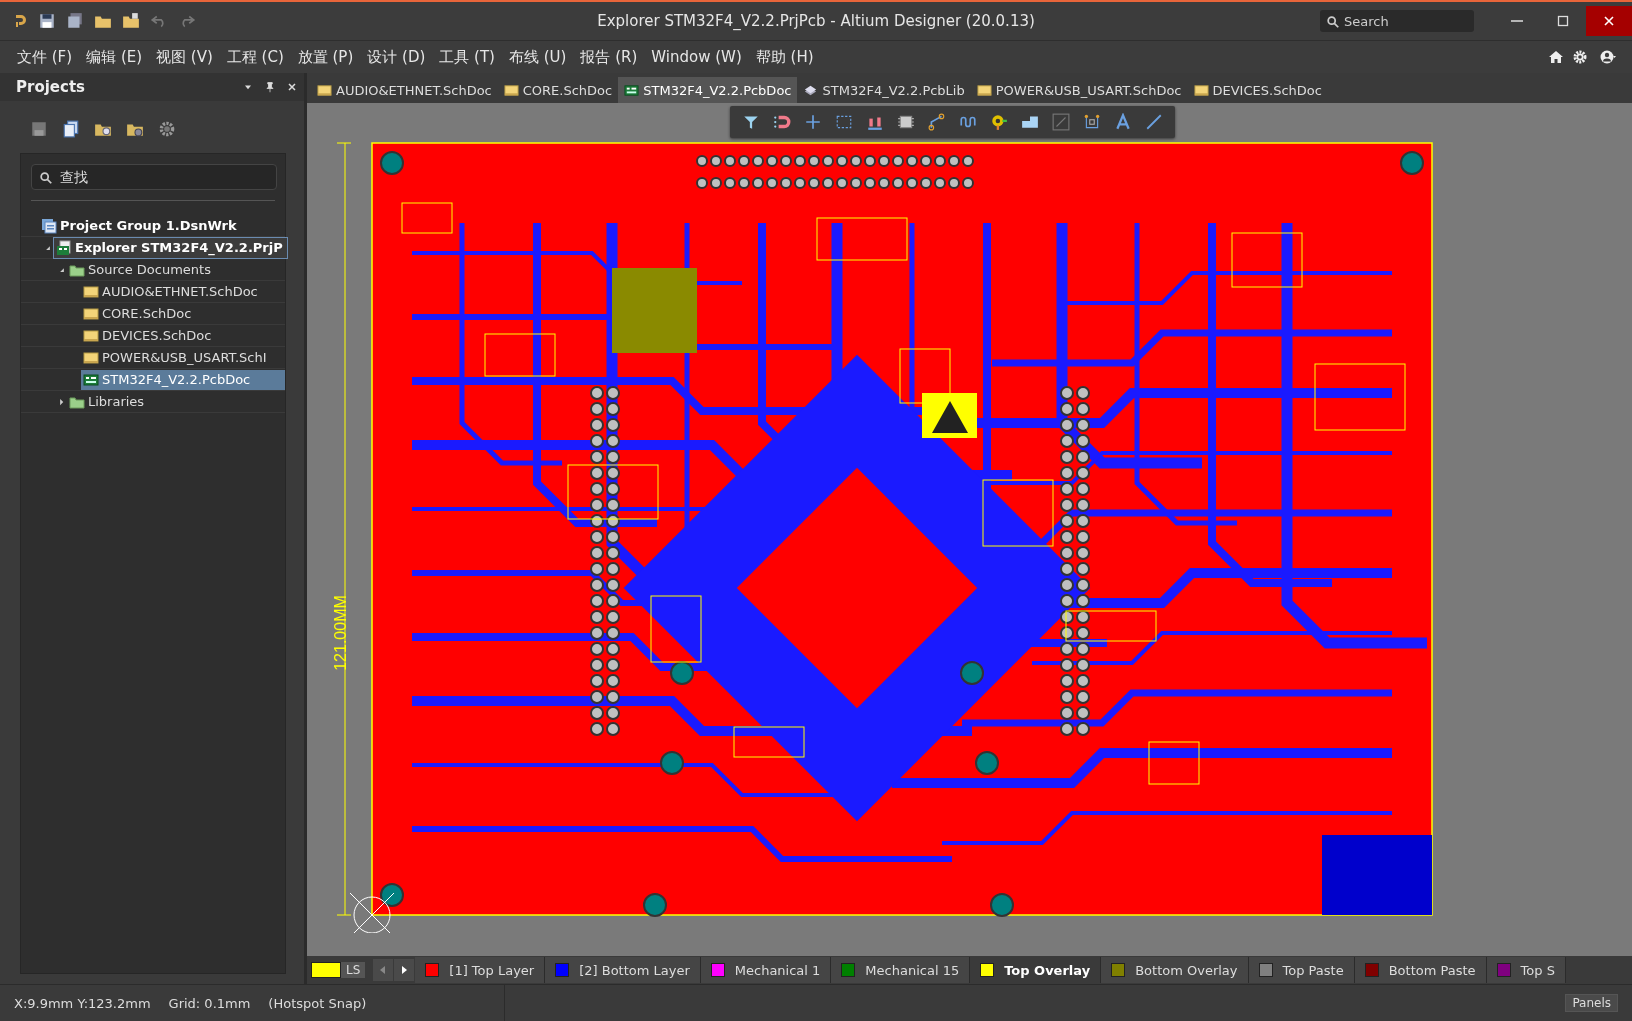  I want to click on menu-item: 视图 (V), so click(184, 57).